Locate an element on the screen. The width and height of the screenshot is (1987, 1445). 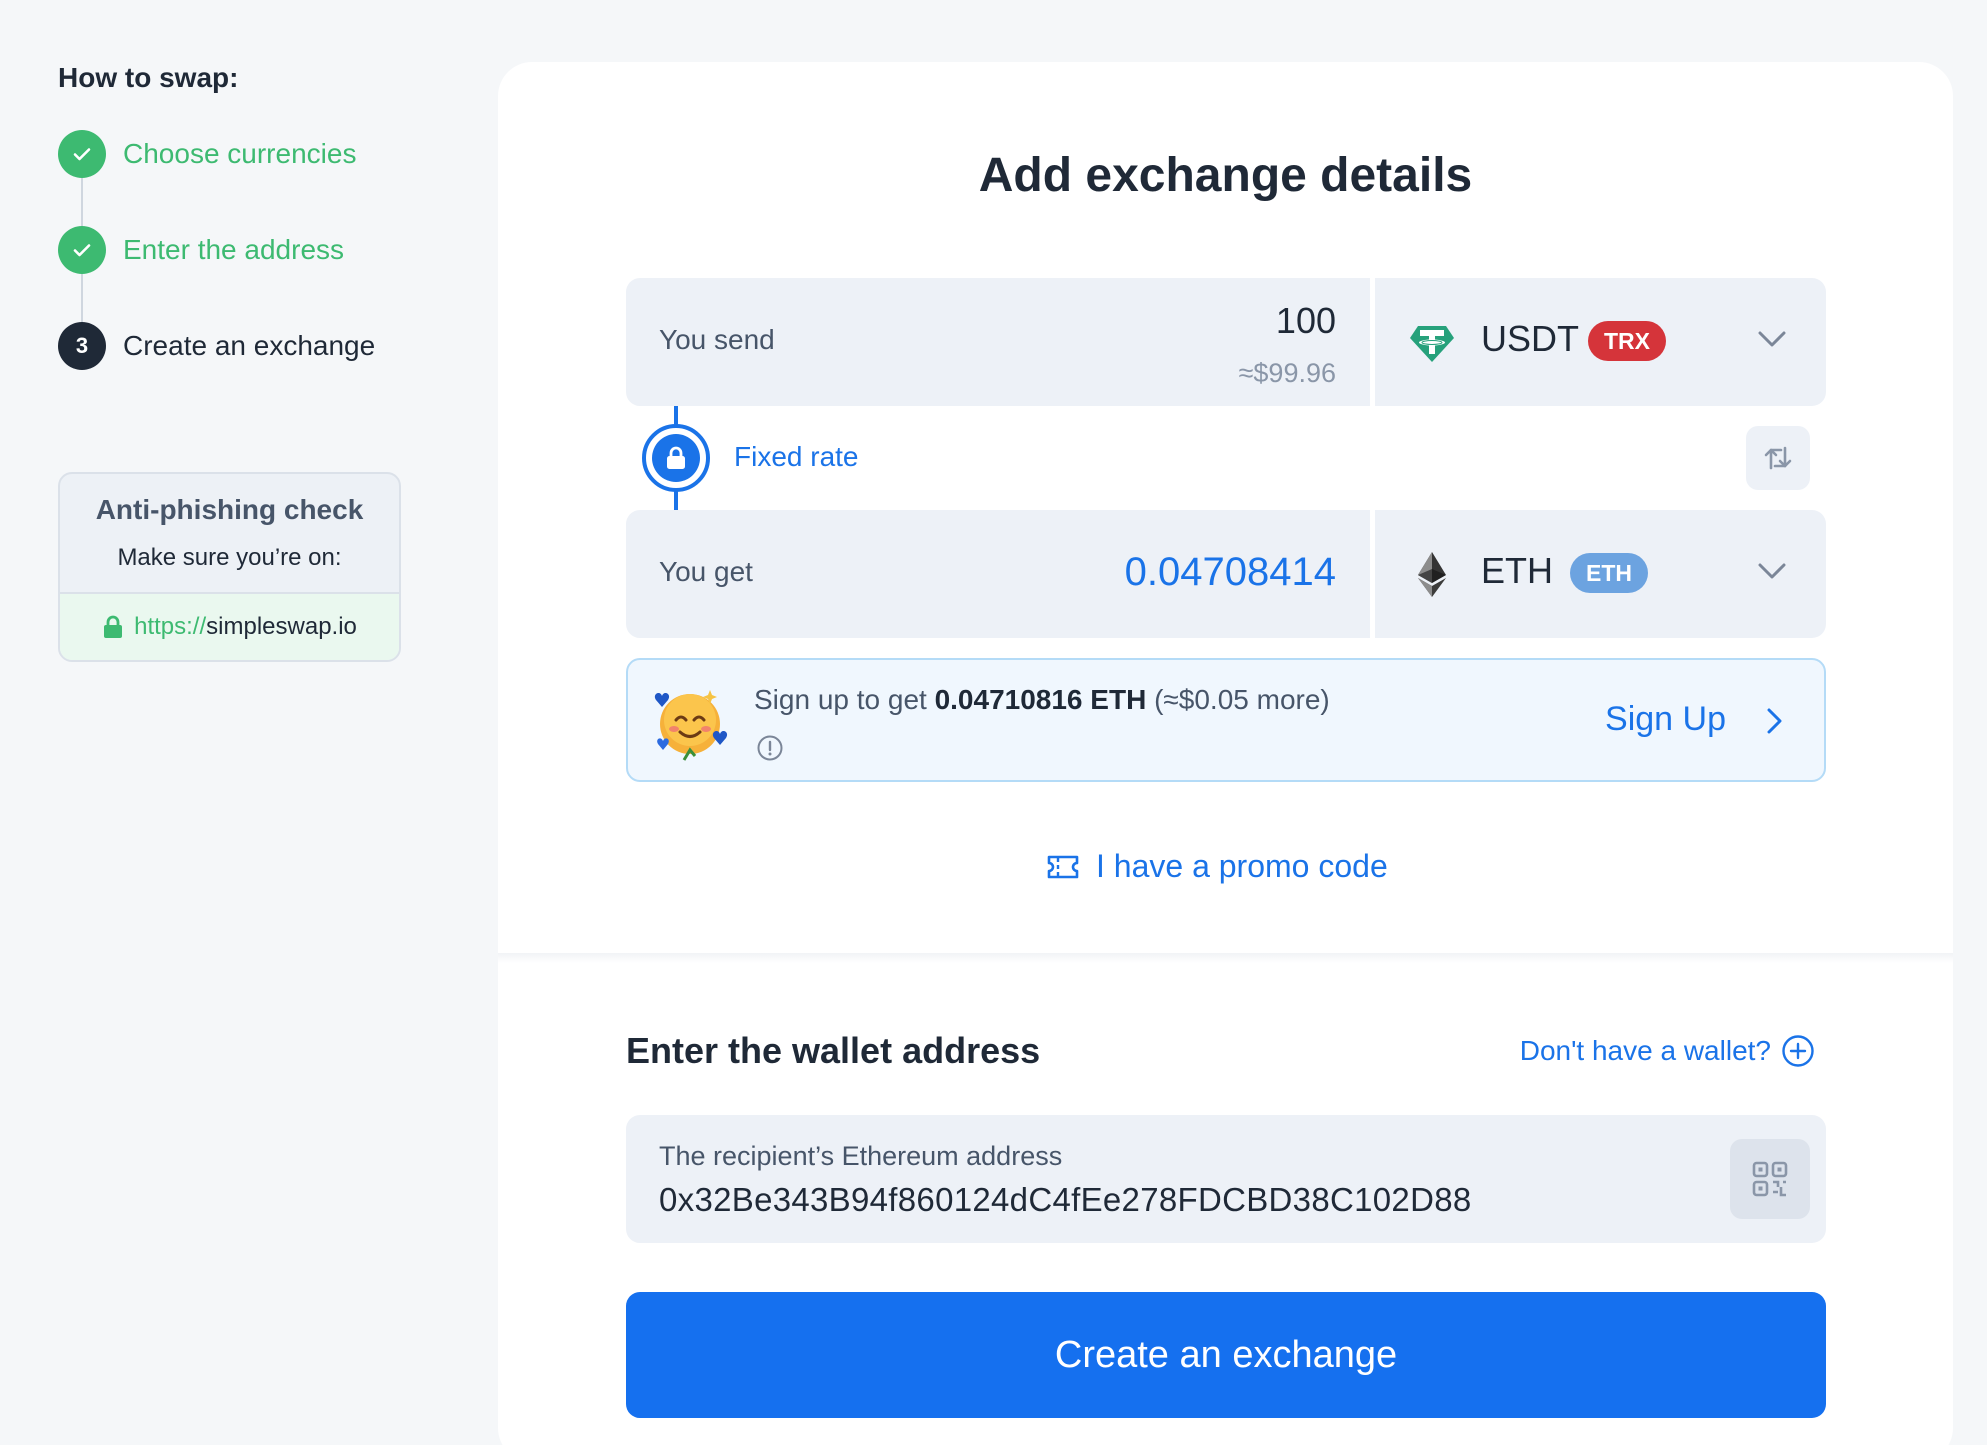
send-currency-name: USDT is located at coordinates (1530, 338).